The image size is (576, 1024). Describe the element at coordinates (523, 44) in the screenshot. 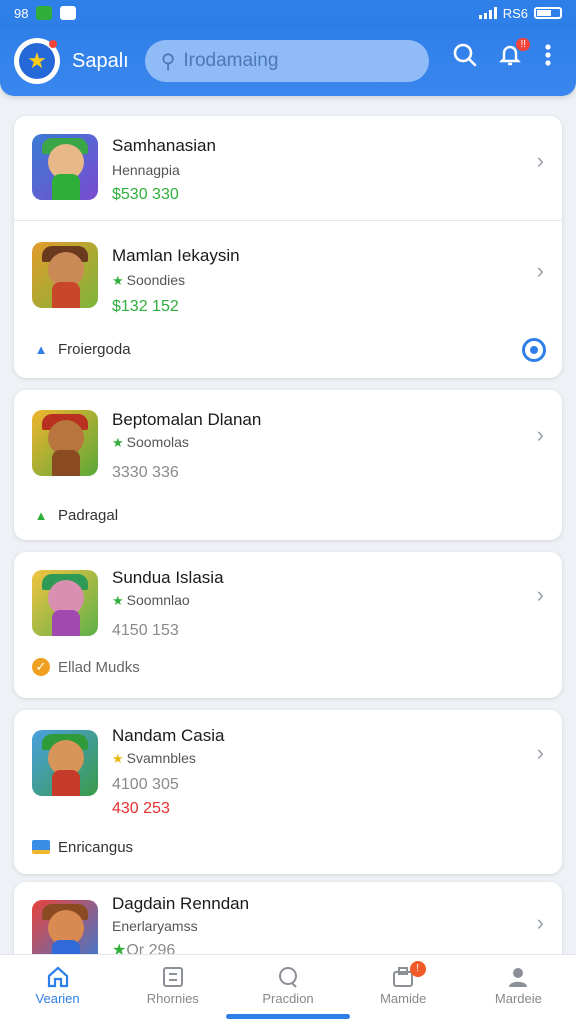

I see `notification-badge: !!` at that location.